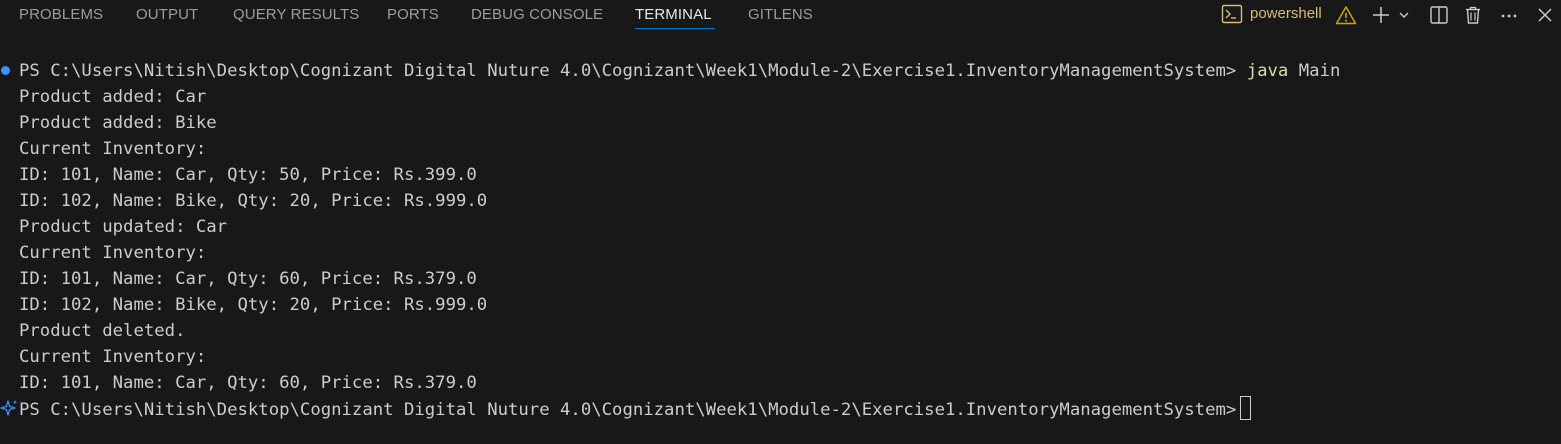 This screenshot has width=1561, height=444. I want to click on terminal-cursor, so click(1246, 408).